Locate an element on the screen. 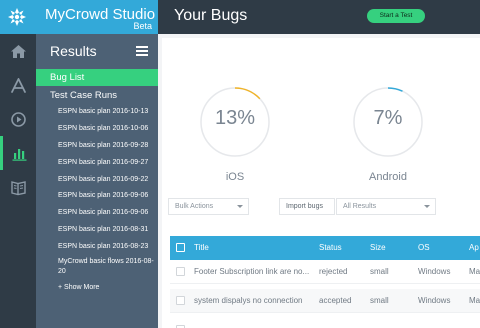  menu-icon is located at coordinates (142, 51).